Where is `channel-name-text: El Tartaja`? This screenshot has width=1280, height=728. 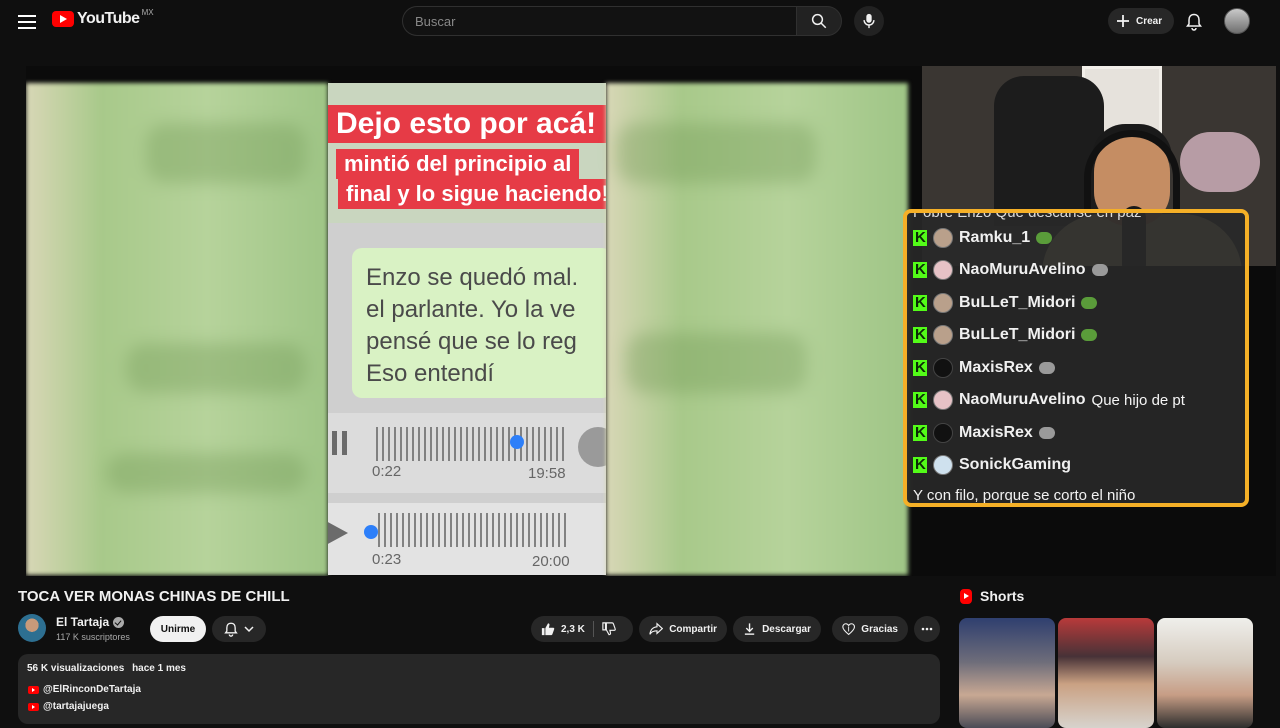
channel-name-text: El Tartaja is located at coordinates (83, 622).